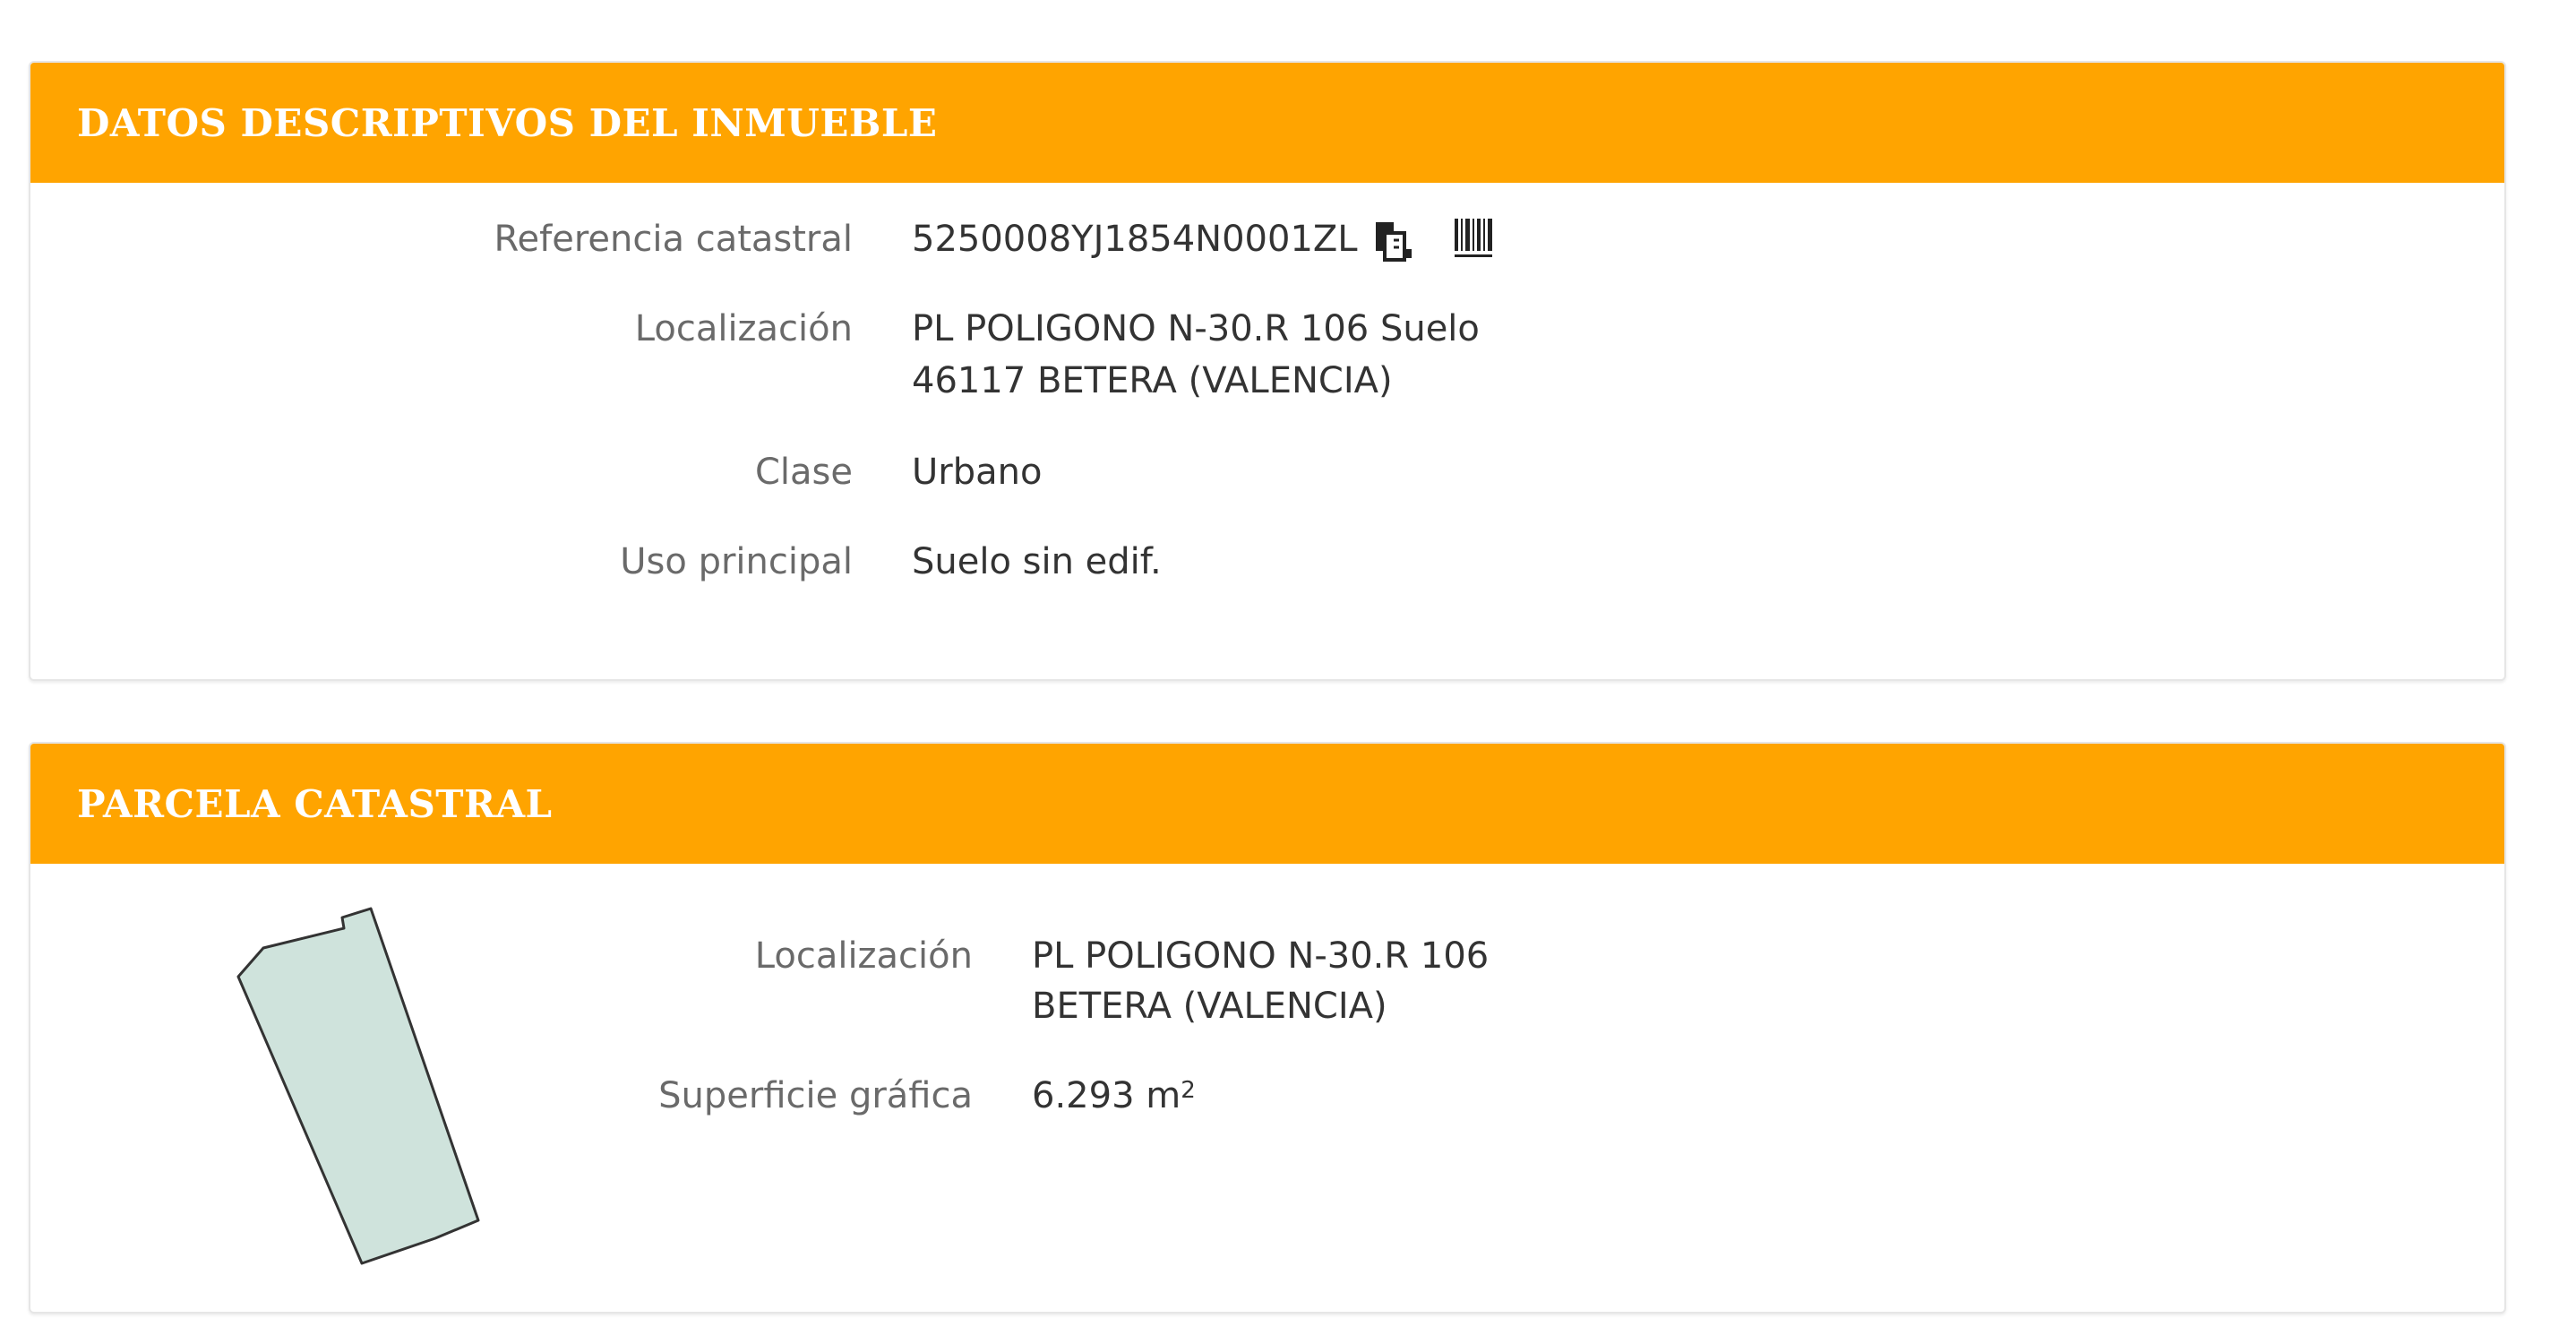 Image resolution: width=2576 pixels, height=1344 pixels. I want to click on parcela-localizacion-label: Localización, so click(863, 956).